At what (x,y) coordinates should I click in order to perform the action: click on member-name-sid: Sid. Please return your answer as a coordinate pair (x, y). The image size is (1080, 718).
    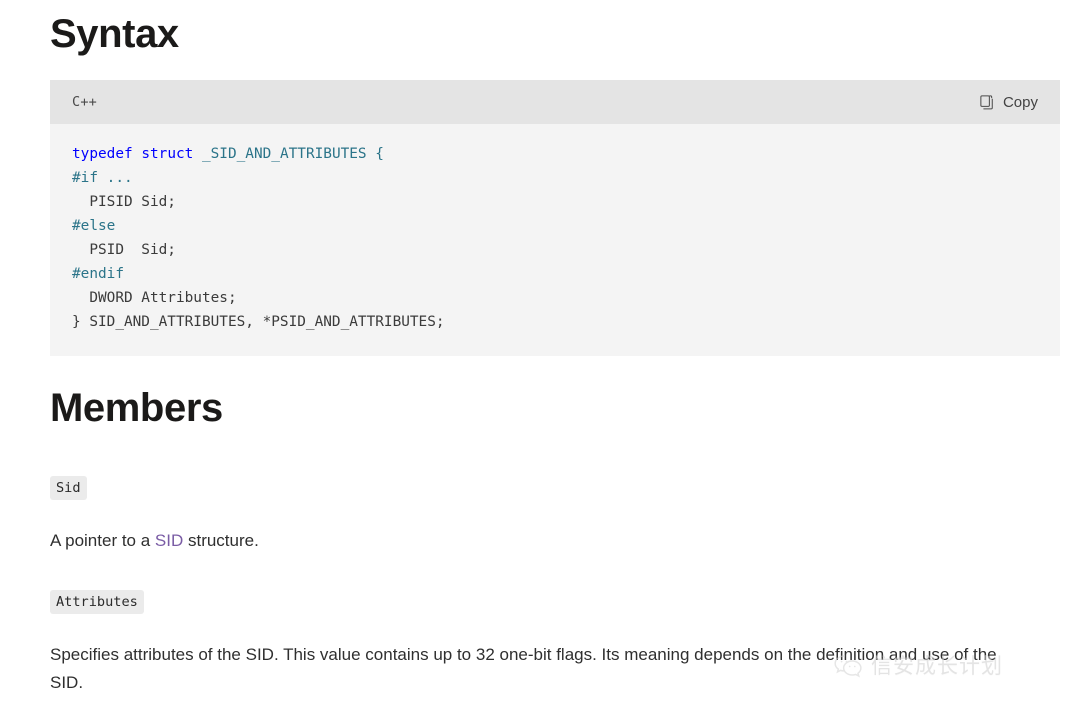
    Looking at the image, I should click on (68, 488).